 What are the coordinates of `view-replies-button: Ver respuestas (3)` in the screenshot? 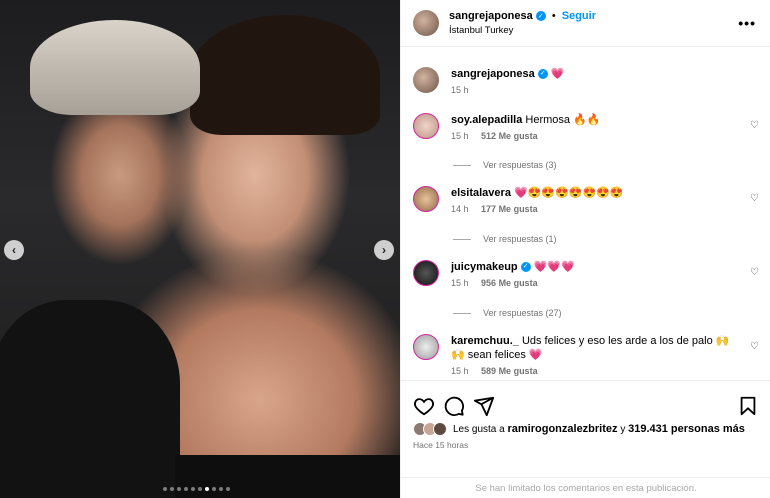 It's located at (505, 165).